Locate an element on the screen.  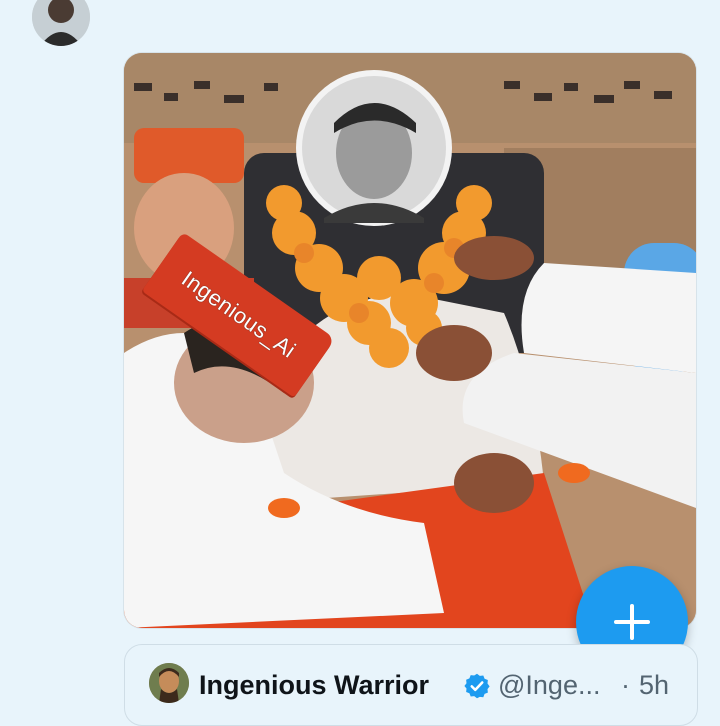
quoted-author-avatar is located at coordinates (169, 683).